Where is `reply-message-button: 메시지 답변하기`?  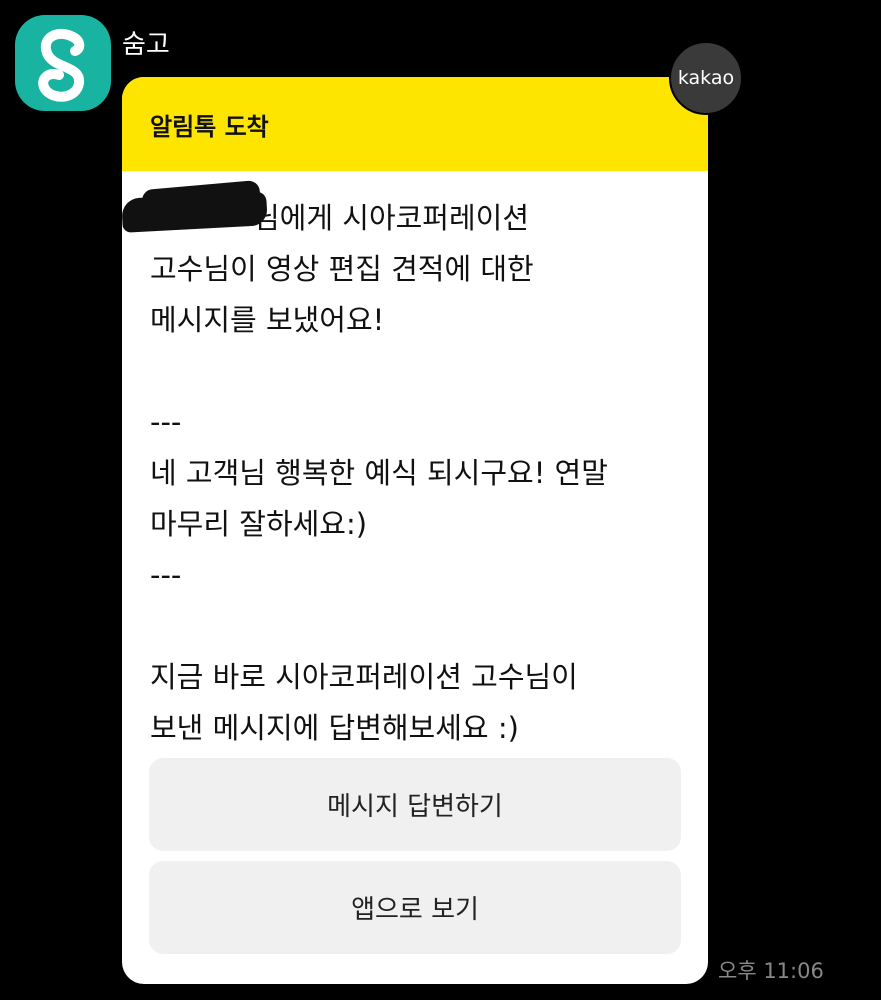
reply-message-button: 메시지 답변하기 is located at coordinates (415, 804).